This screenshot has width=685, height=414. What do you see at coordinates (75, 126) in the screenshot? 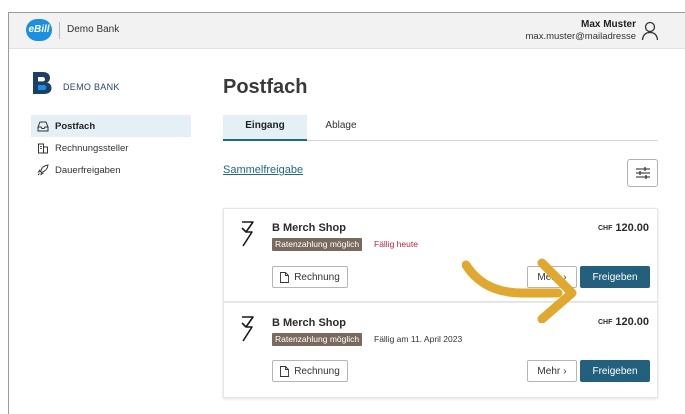
I see `sidebar-item-label: Postfach` at bounding box center [75, 126].